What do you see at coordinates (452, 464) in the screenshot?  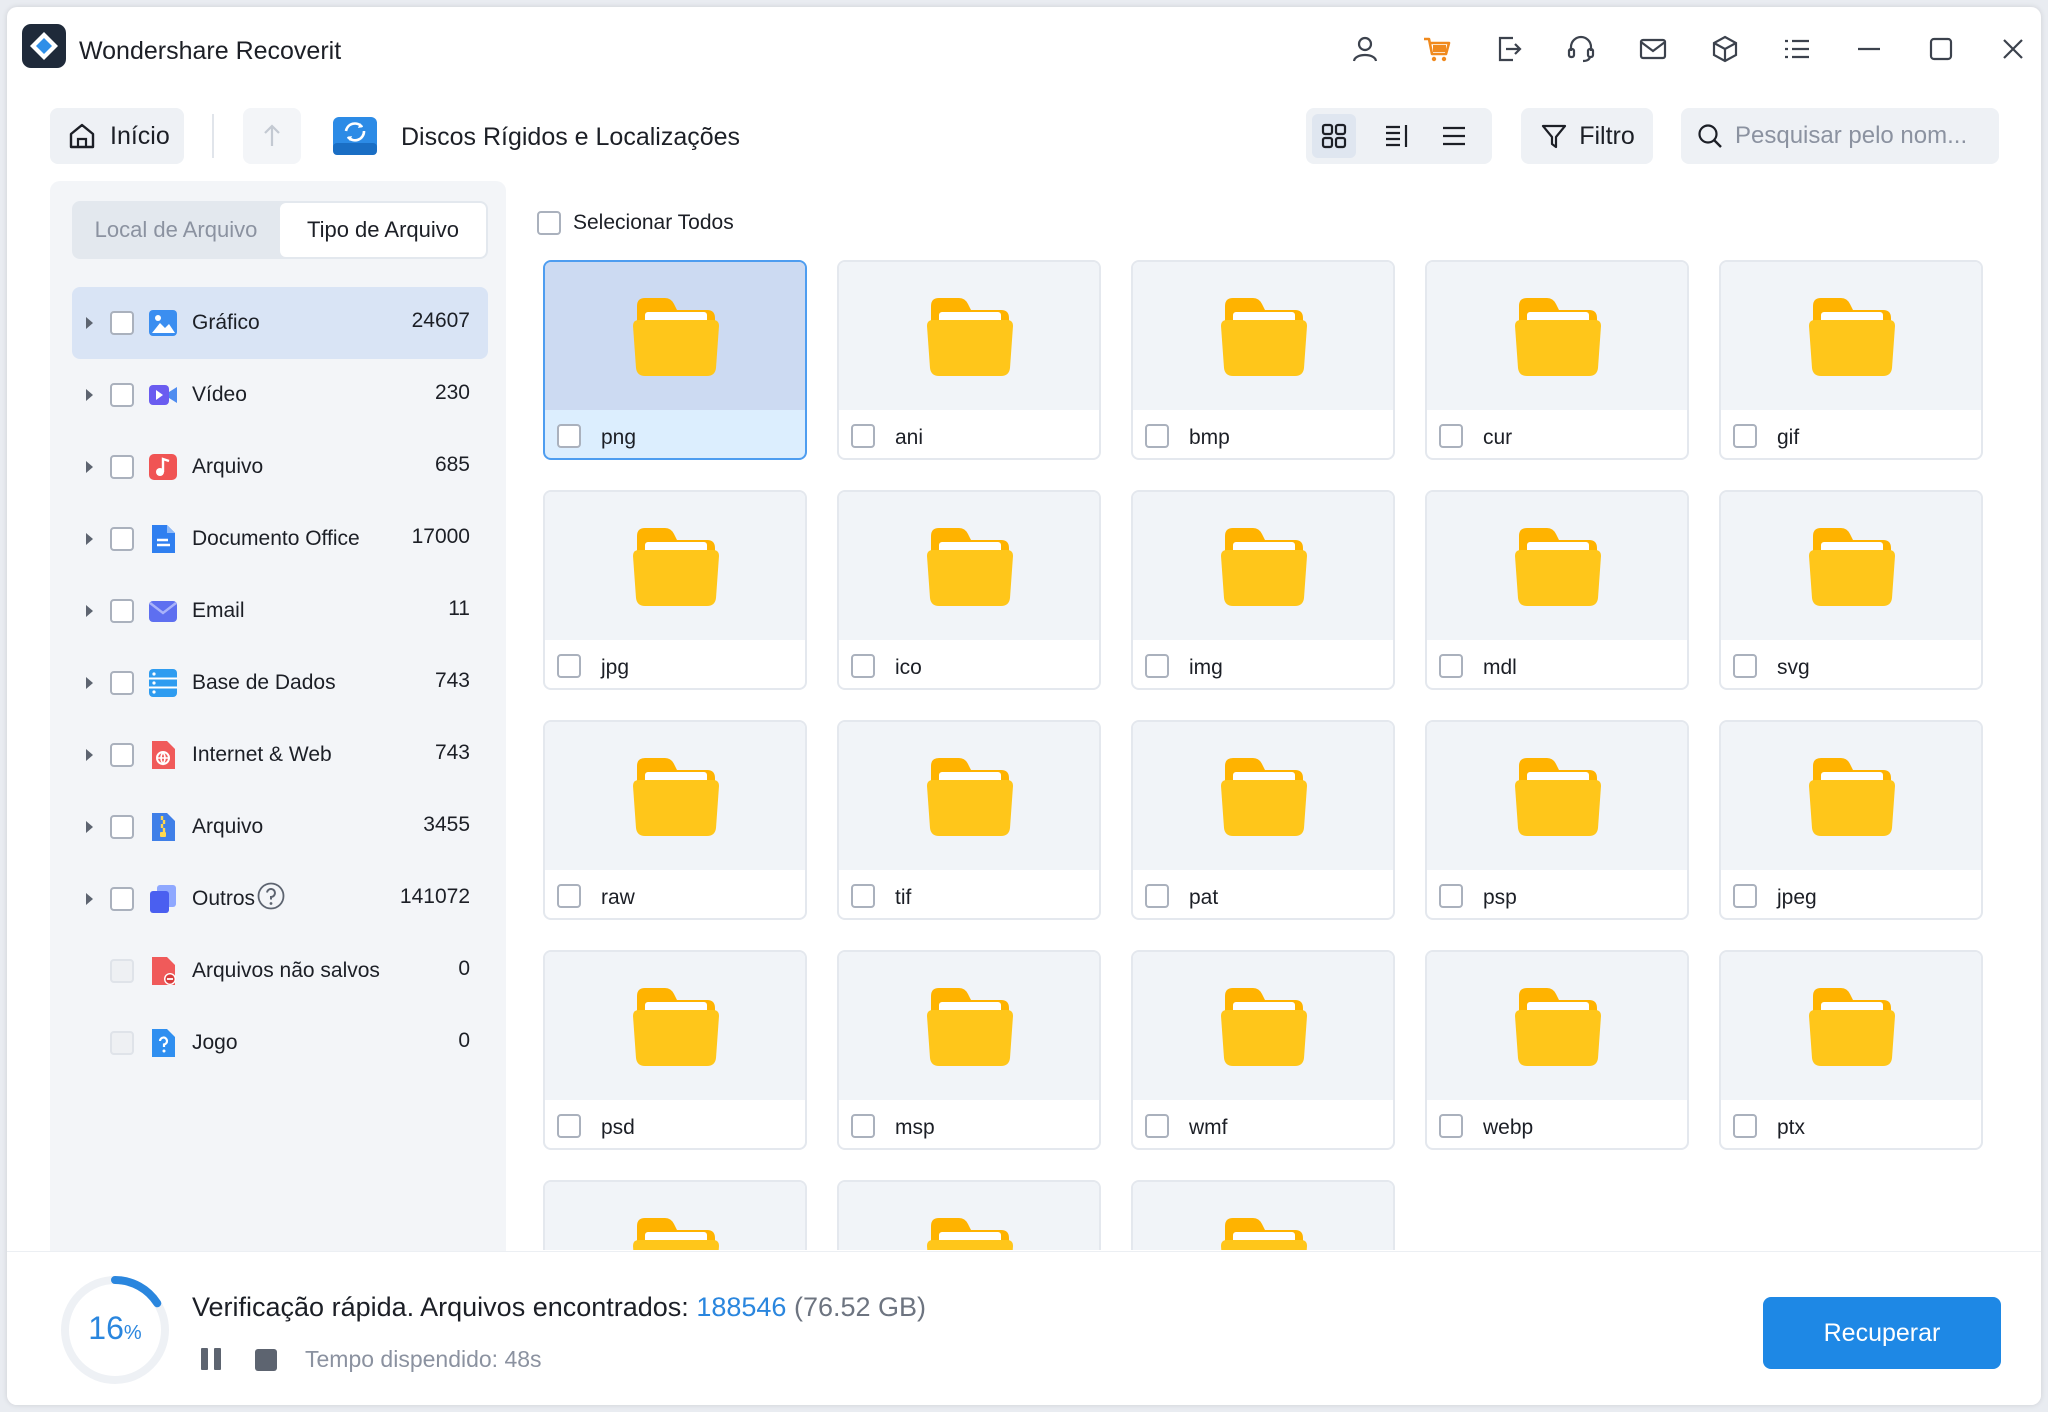 I see `category-count: 685` at bounding box center [452, 464].